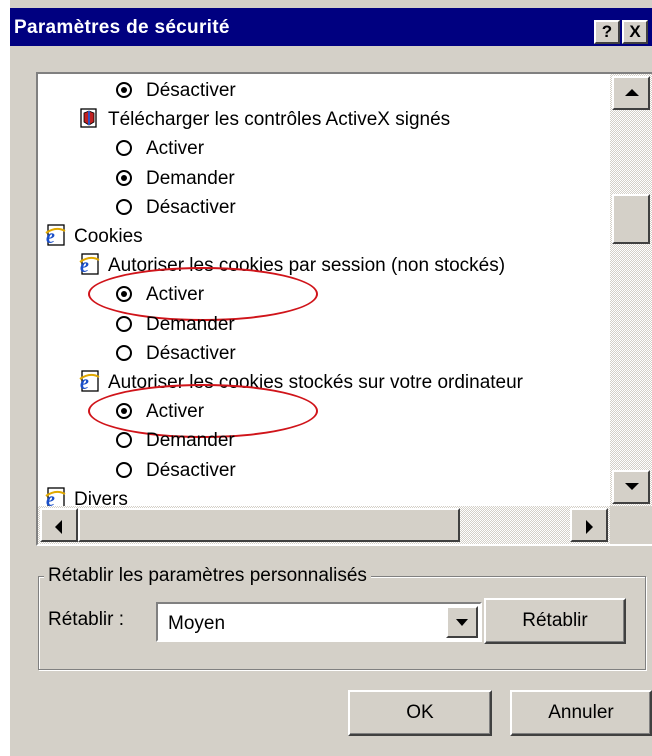 The height and width of the screenshot is (756, 652). I want to click on reset-field-label: Rétablir :, so click(86, 619).